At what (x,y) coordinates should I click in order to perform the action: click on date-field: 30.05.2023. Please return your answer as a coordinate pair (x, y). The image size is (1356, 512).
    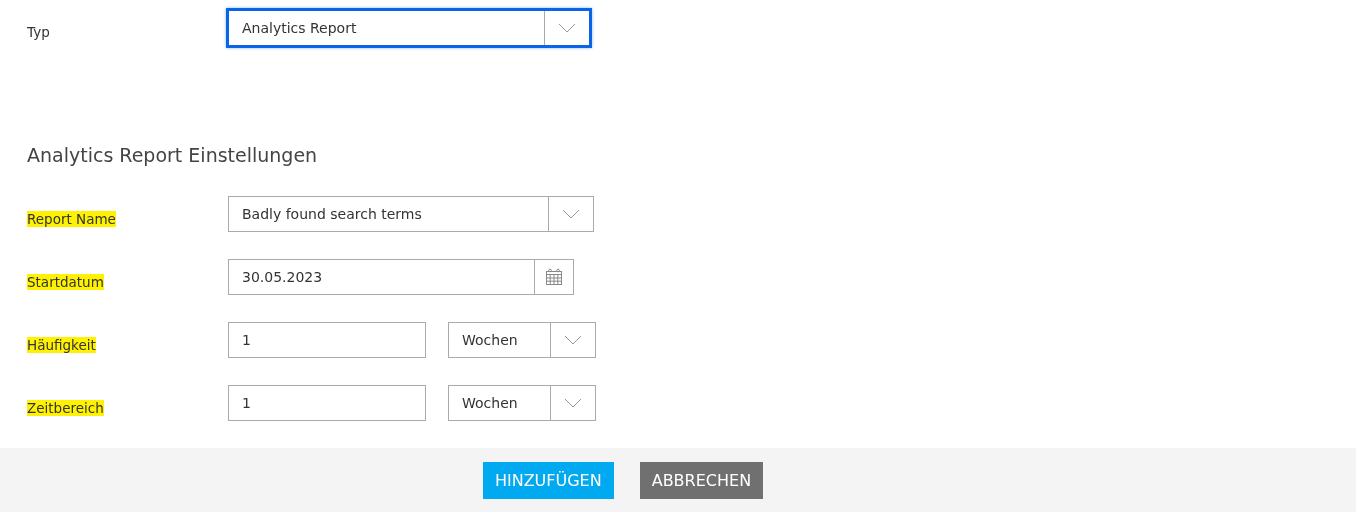
    Looking at the image, I should click on (401, 277).